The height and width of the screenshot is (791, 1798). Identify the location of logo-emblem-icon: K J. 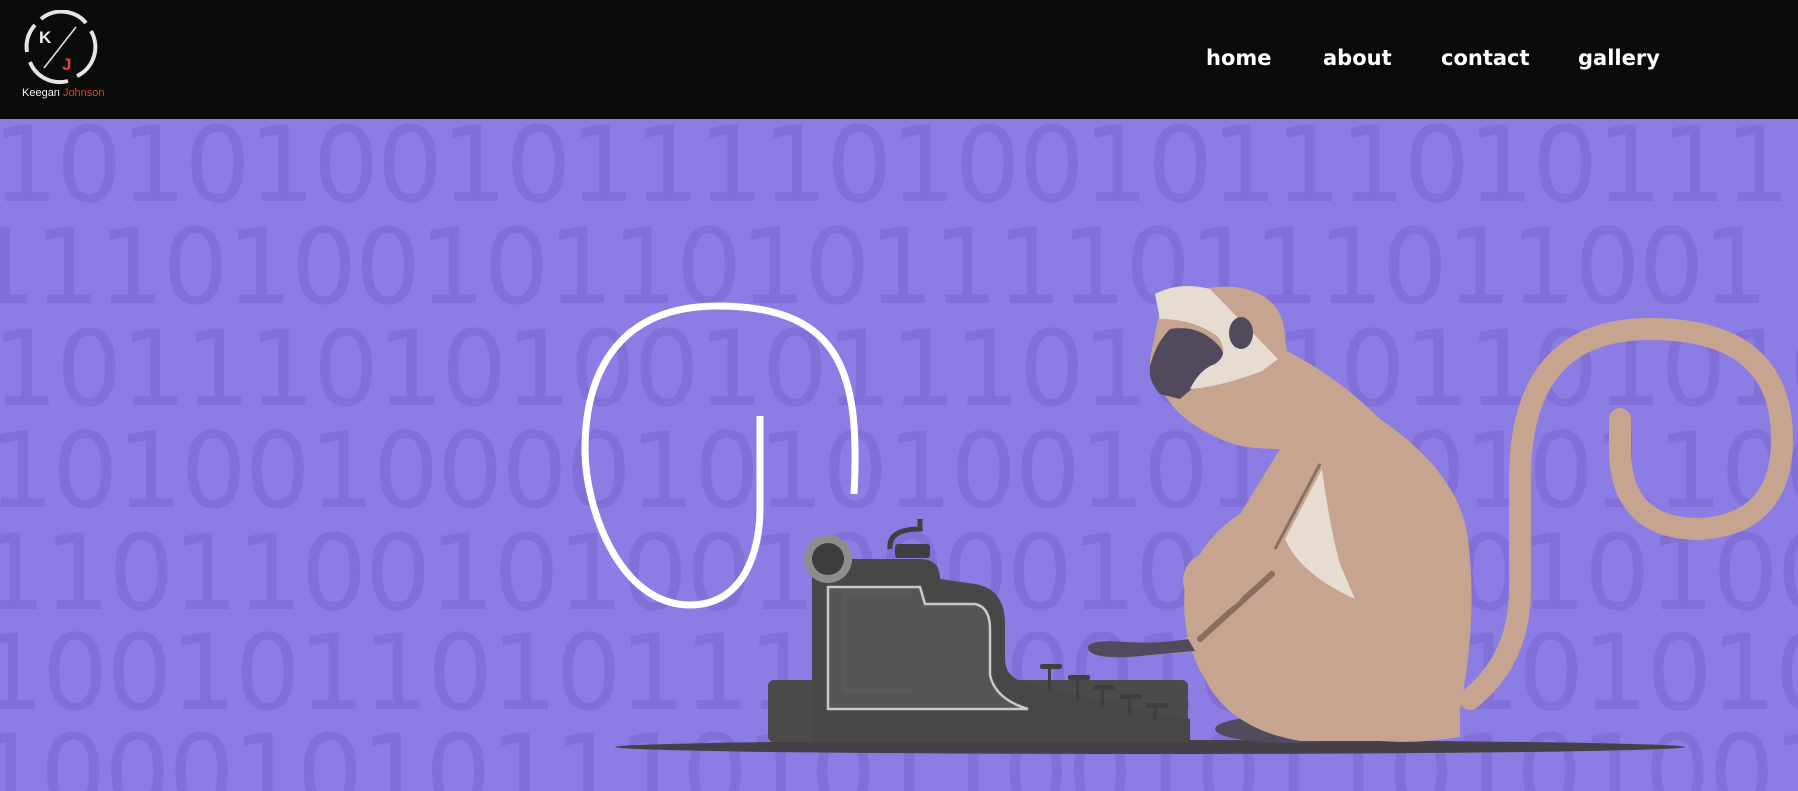
(61, 47).